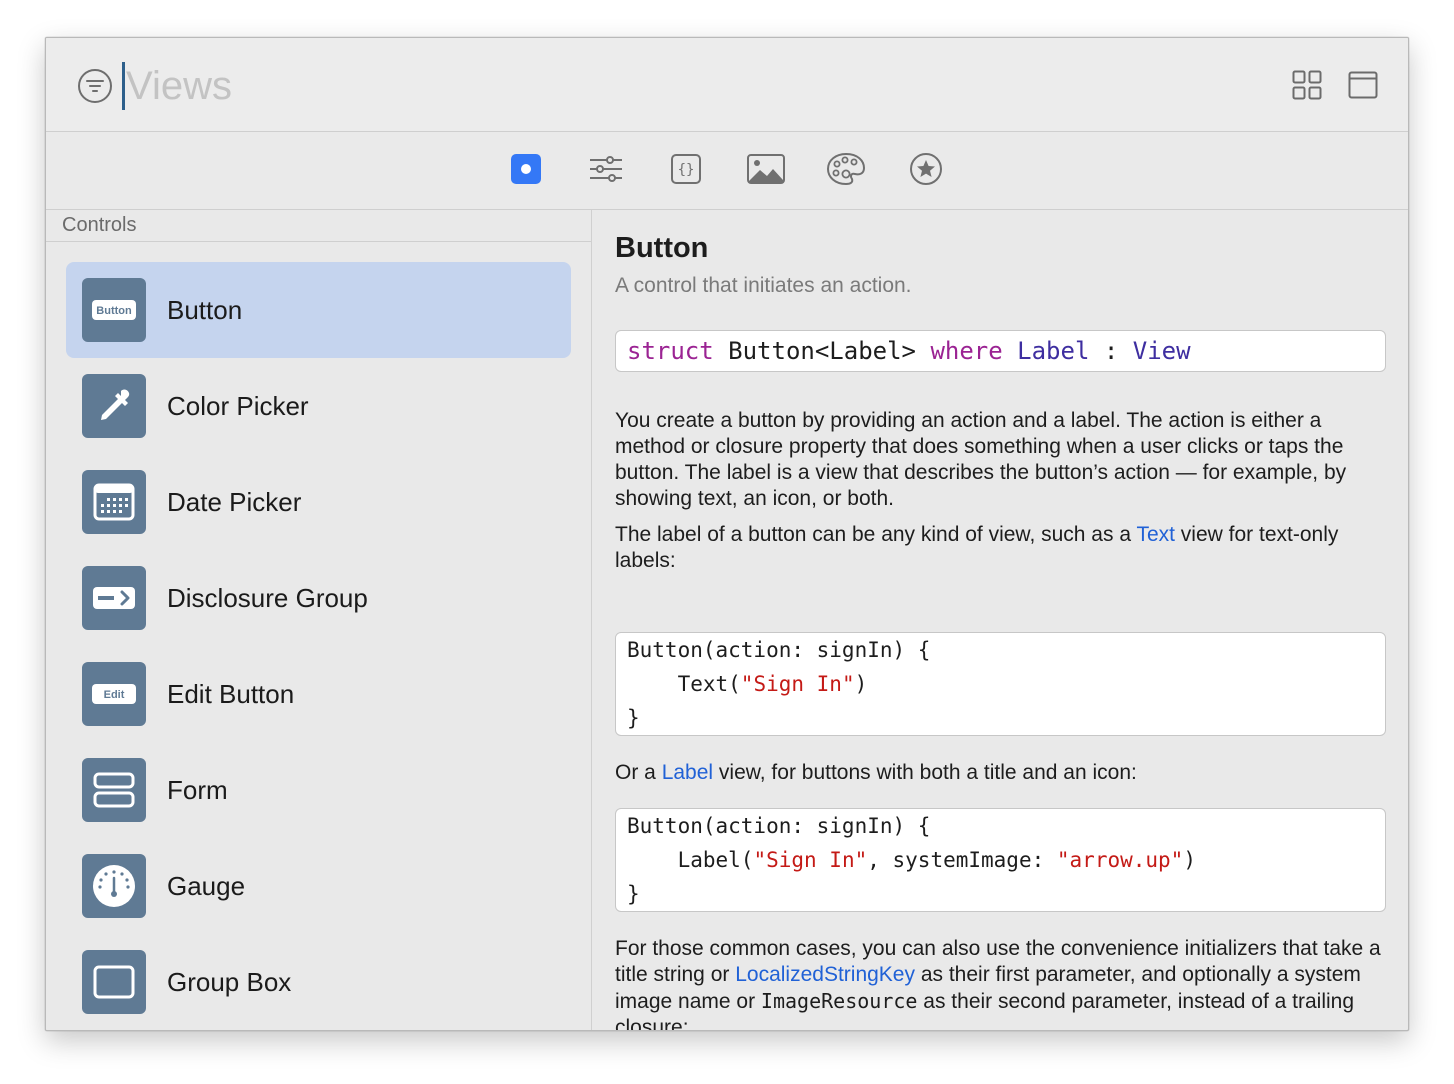  I want to click on title-bar: Views, so click(727, 85).